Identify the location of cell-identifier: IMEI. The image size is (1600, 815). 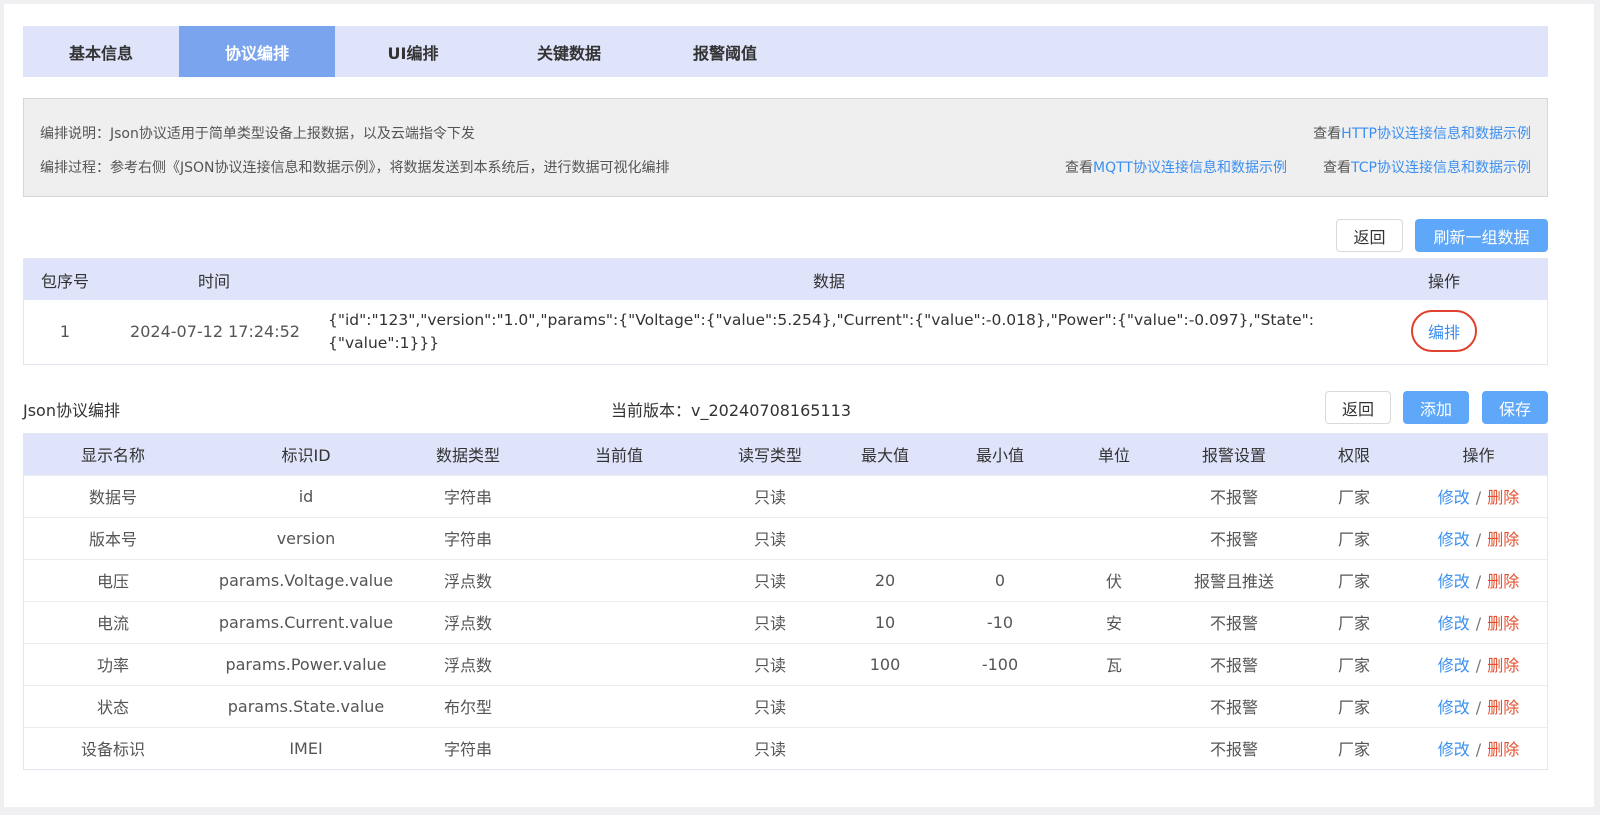
(306, 747).